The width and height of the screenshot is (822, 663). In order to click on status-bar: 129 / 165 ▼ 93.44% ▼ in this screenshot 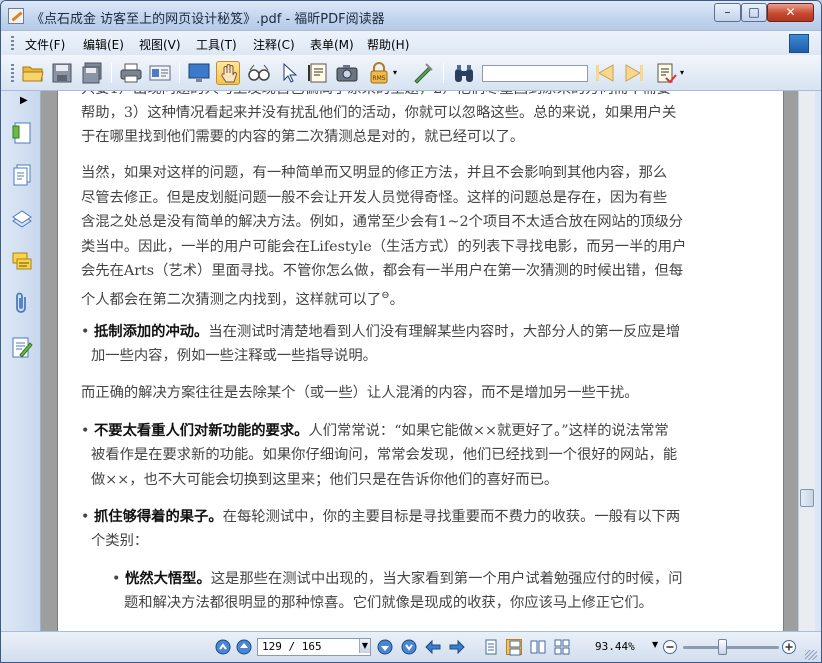, I will do `click(411, 646)`.